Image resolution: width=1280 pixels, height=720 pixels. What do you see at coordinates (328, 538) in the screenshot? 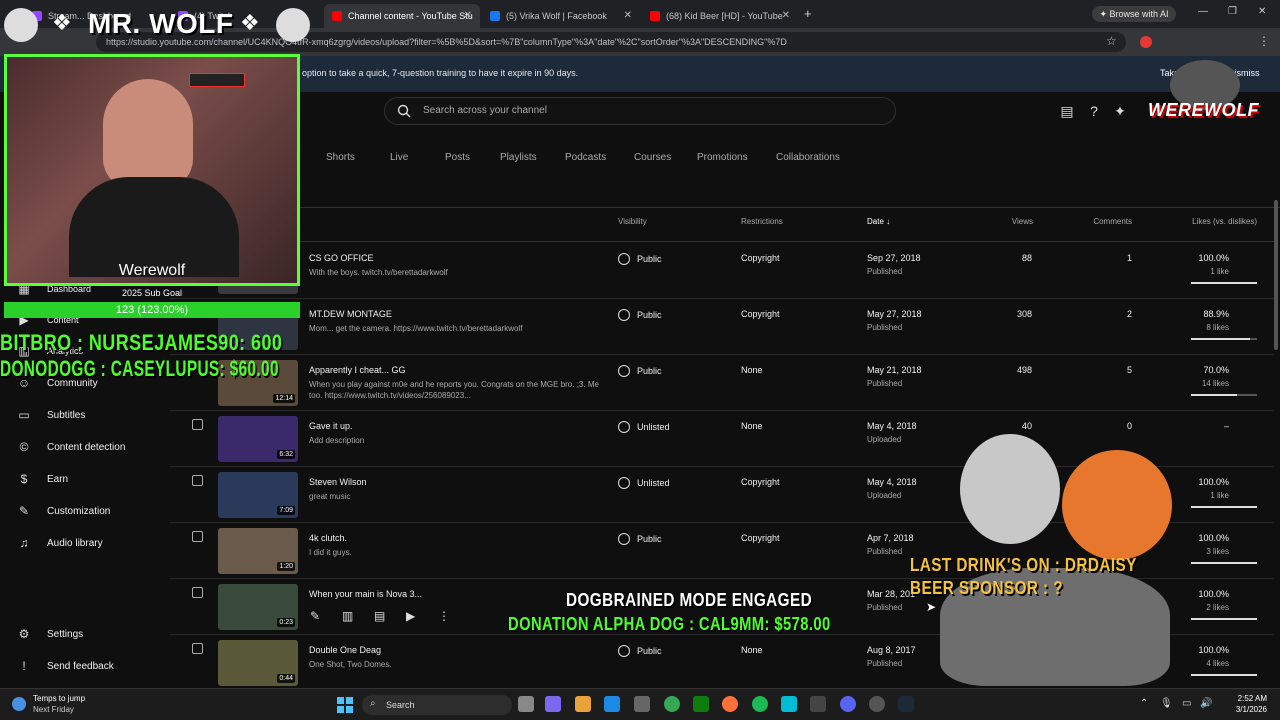
I see `video-title: 4k clutch.` at bounding box center [328, 538].